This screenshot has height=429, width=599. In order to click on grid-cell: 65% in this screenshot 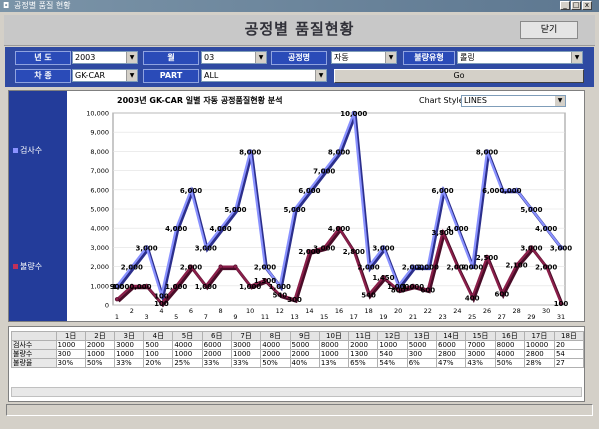, I will do `click(363, 363)`.